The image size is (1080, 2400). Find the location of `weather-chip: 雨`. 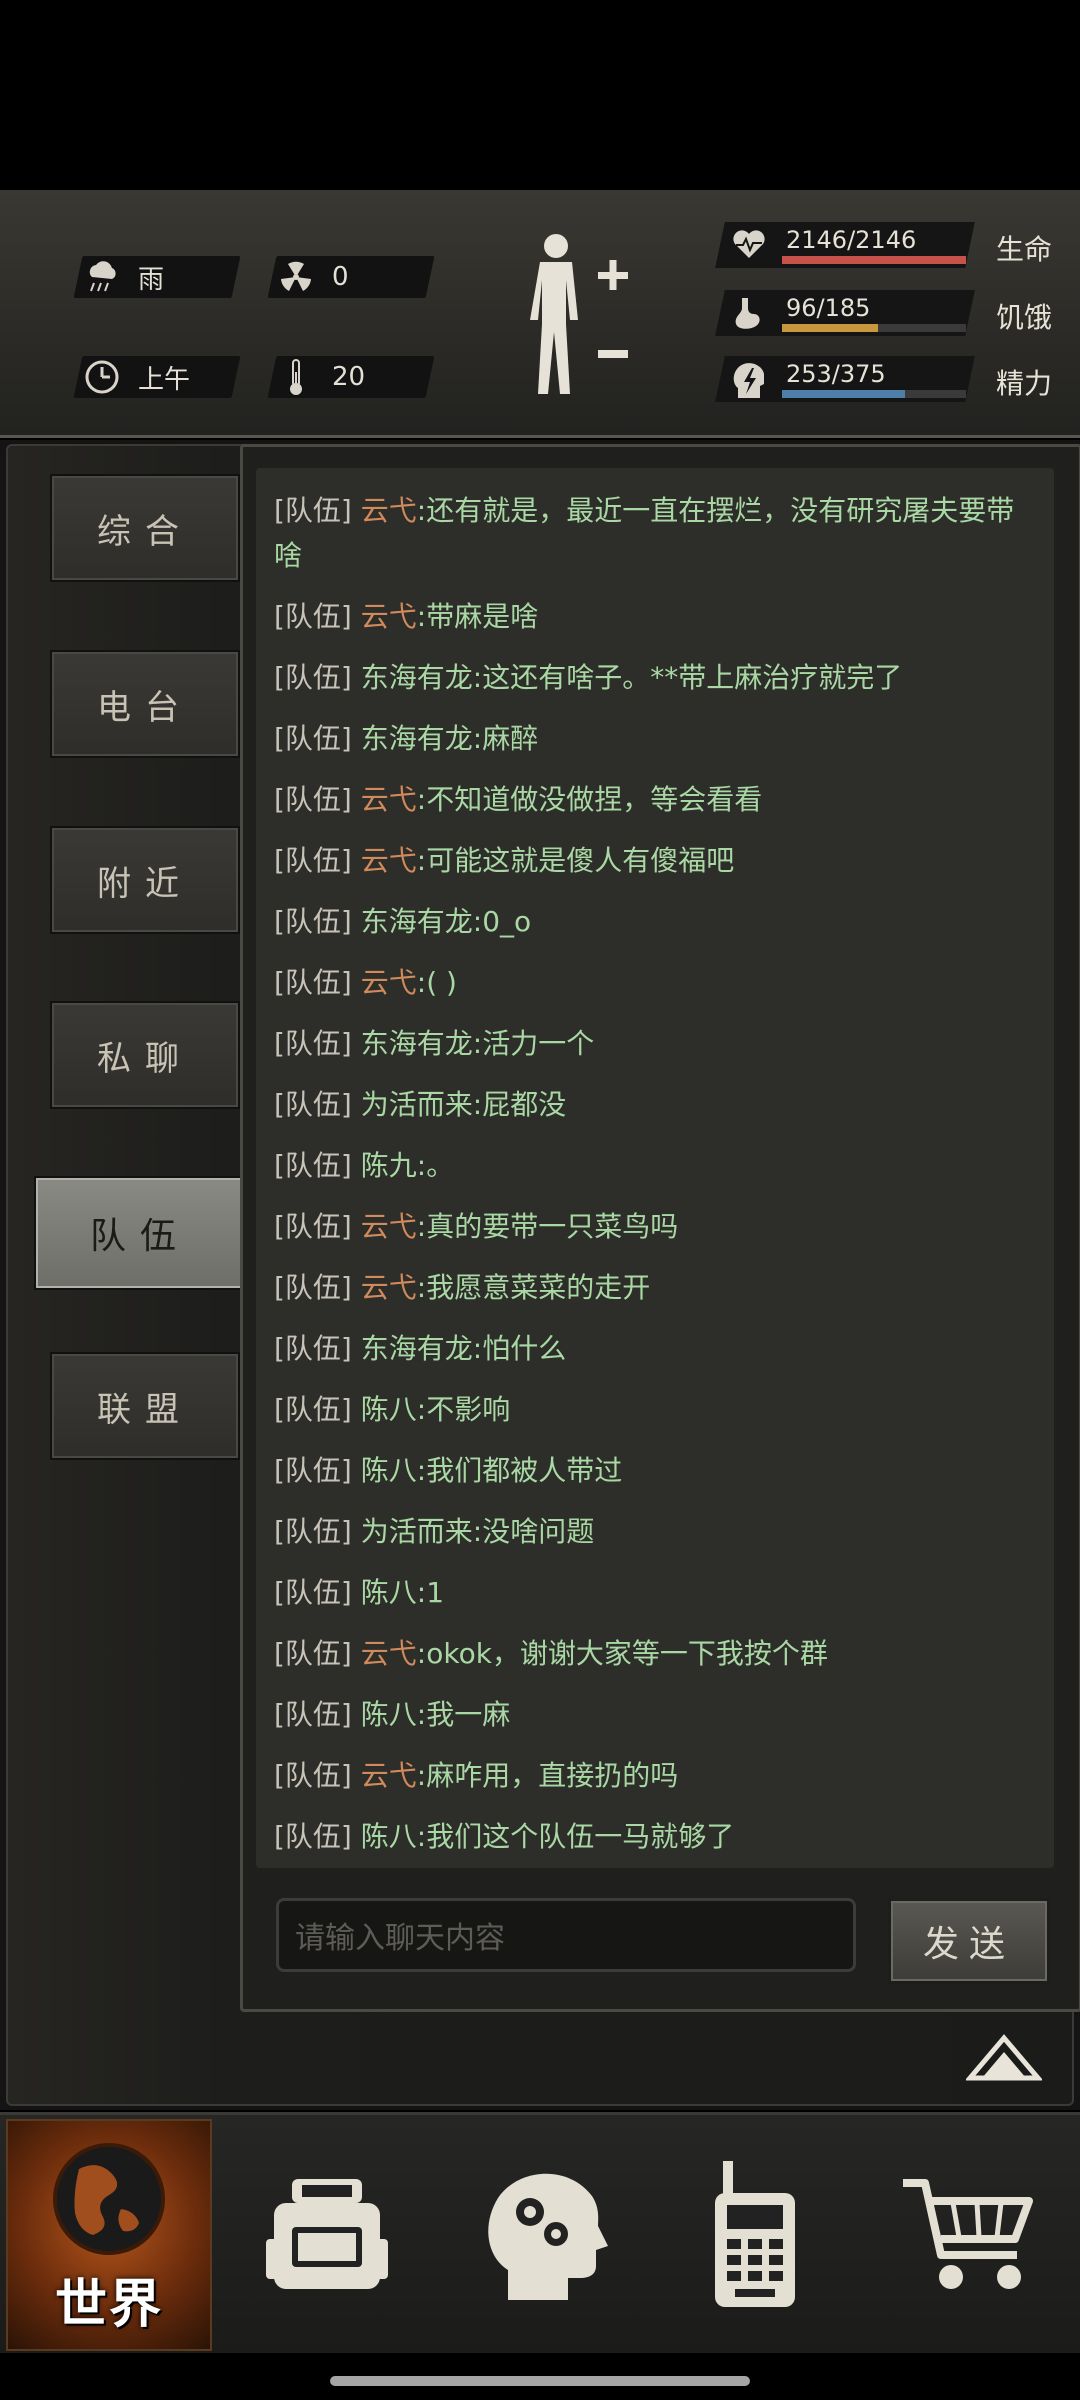

weather-chip: 雨 is located at coordinates (157, 277).